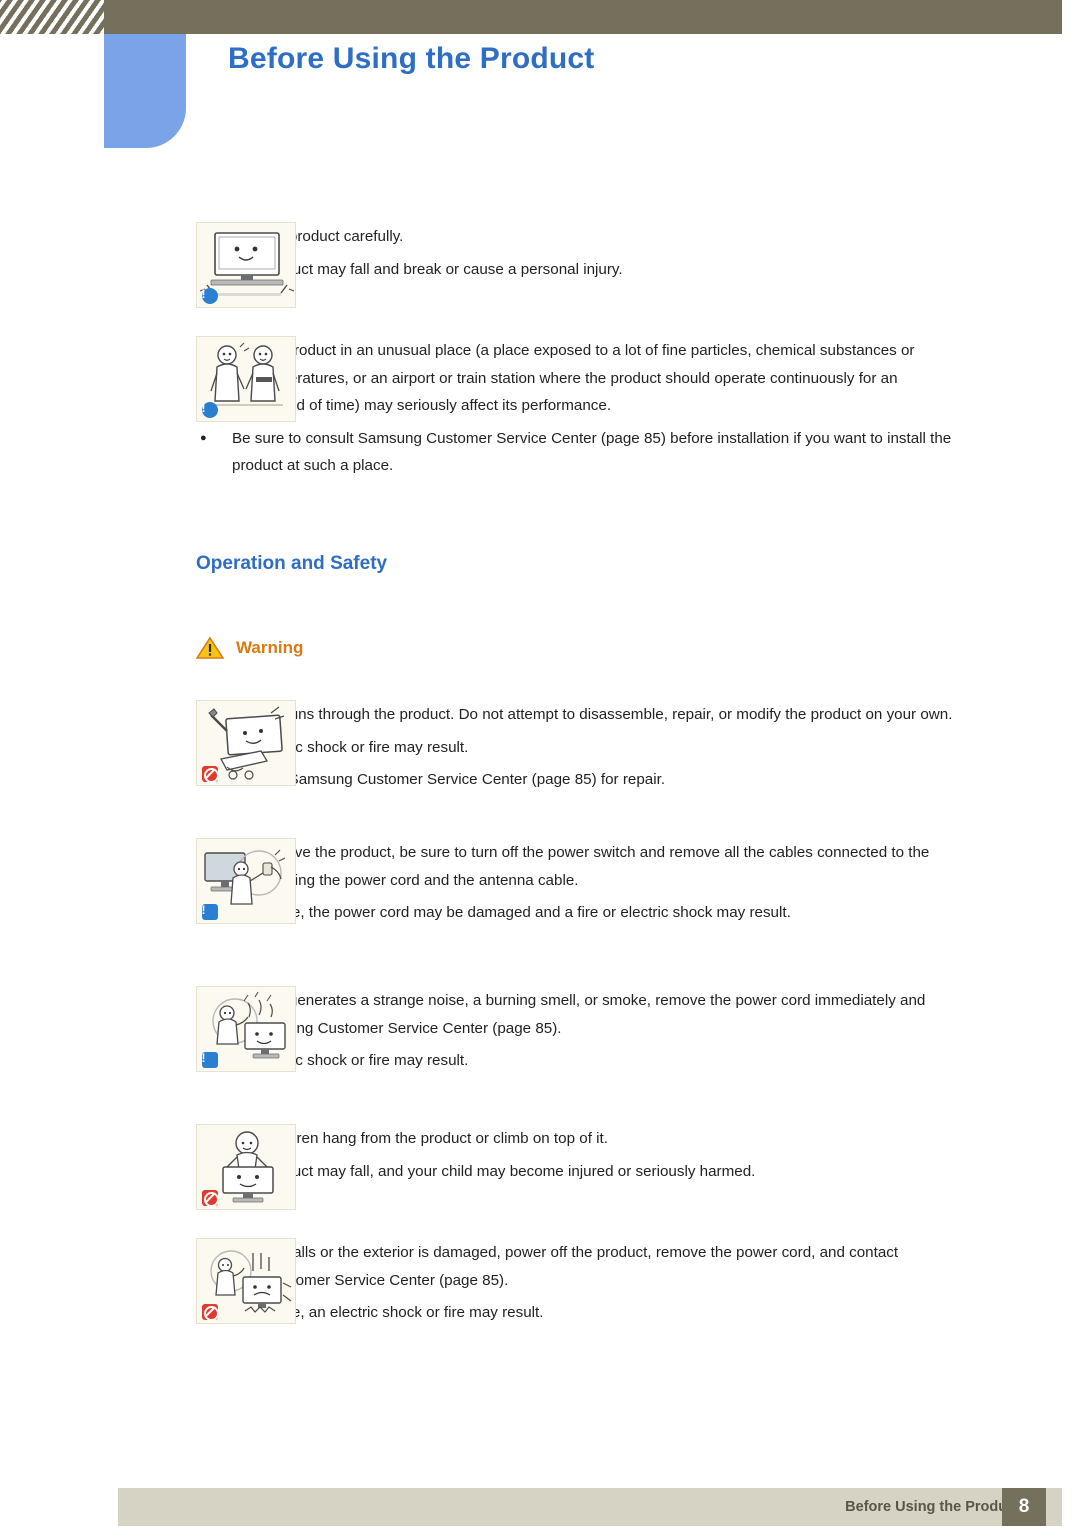  I want to click on tv-on-stand-careful-icon: !, so click(246, 265).